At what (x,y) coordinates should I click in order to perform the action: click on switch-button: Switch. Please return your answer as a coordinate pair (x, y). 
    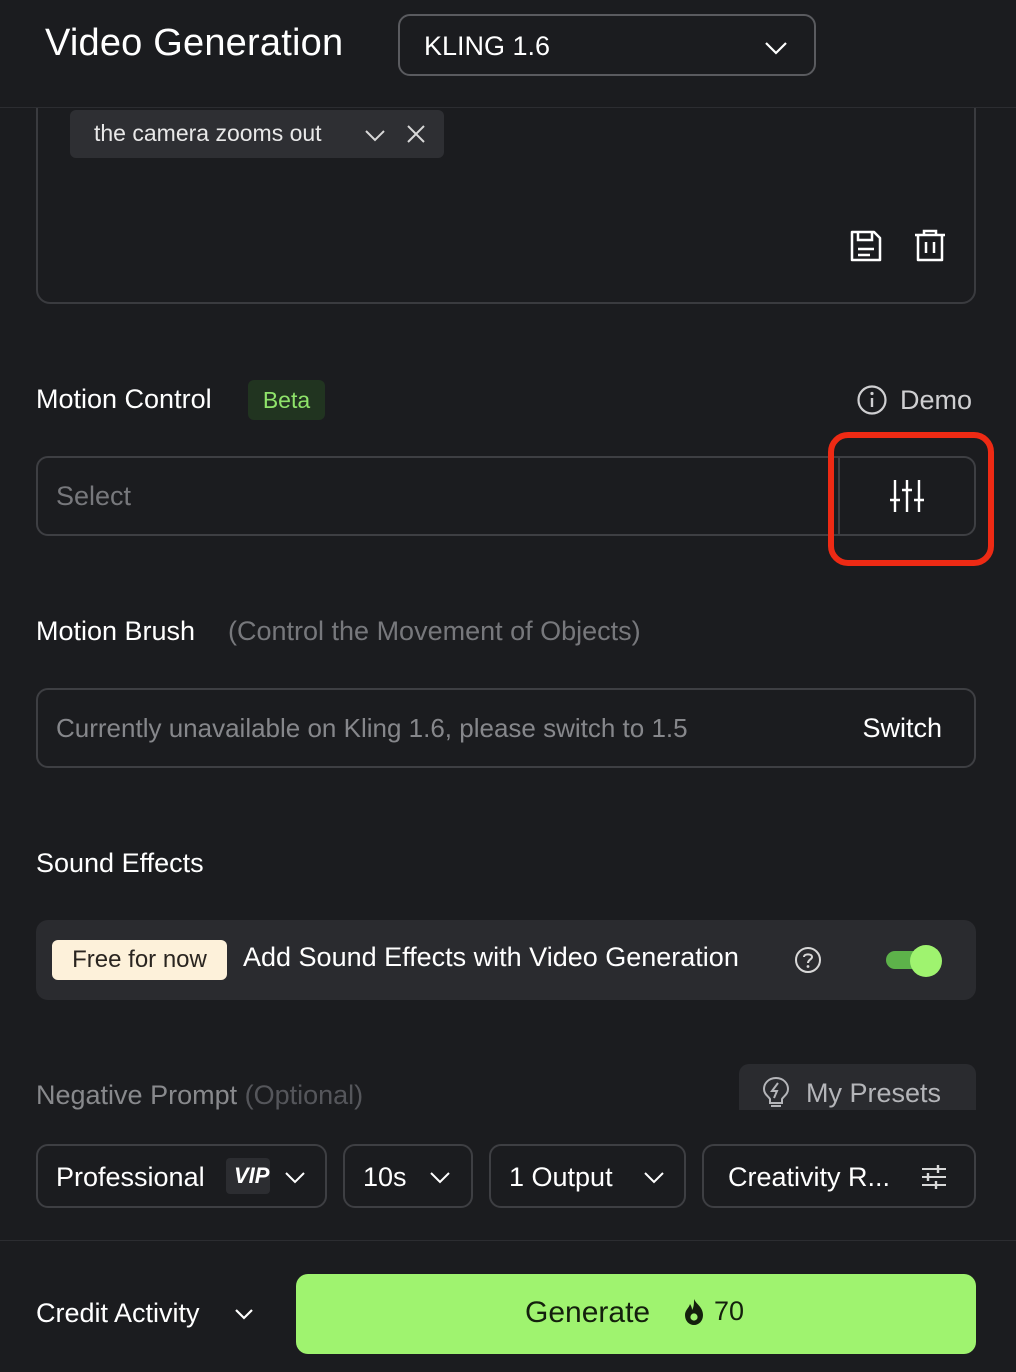
    Looking at the image, I should click on (902, 728).